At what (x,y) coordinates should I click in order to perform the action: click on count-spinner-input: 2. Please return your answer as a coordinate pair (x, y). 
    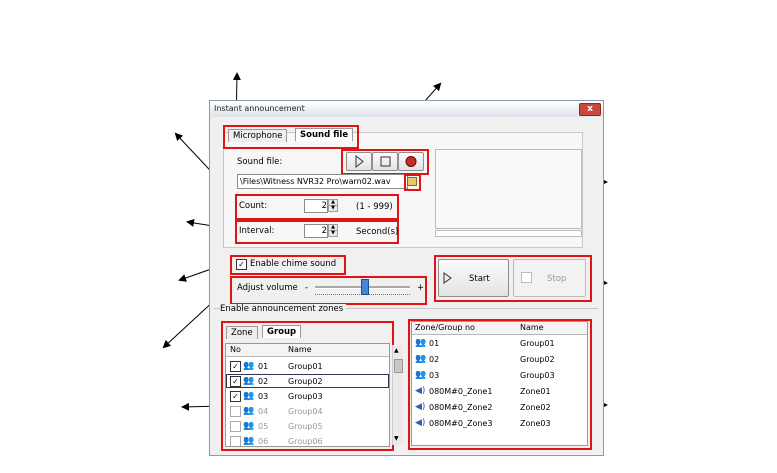
    Looking at the image, I should click on (316, 206).